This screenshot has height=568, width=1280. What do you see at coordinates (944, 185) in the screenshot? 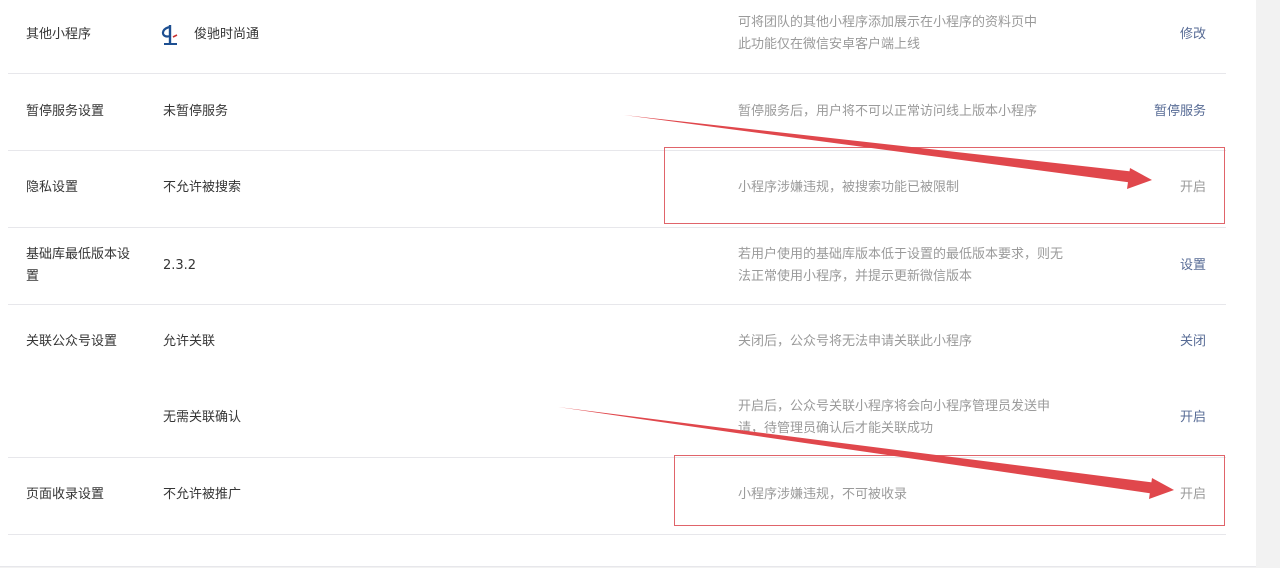
I see `annotation-box-privacy` at bounding box center [944, 185].